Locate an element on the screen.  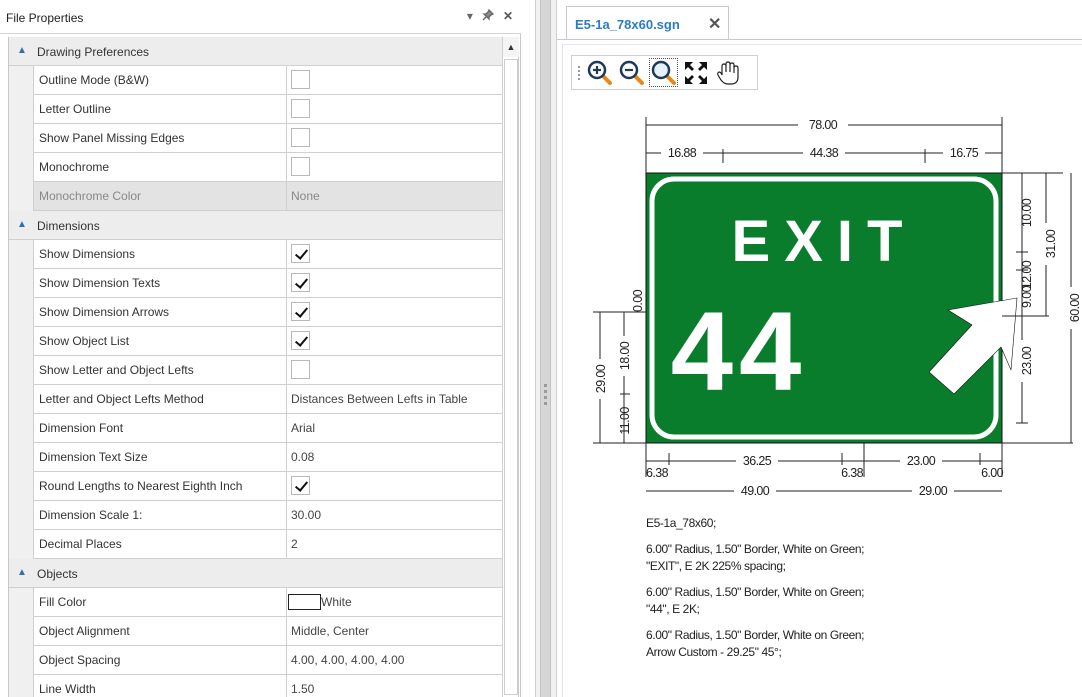
scroll-thumb is located at coordinates (511, 377).